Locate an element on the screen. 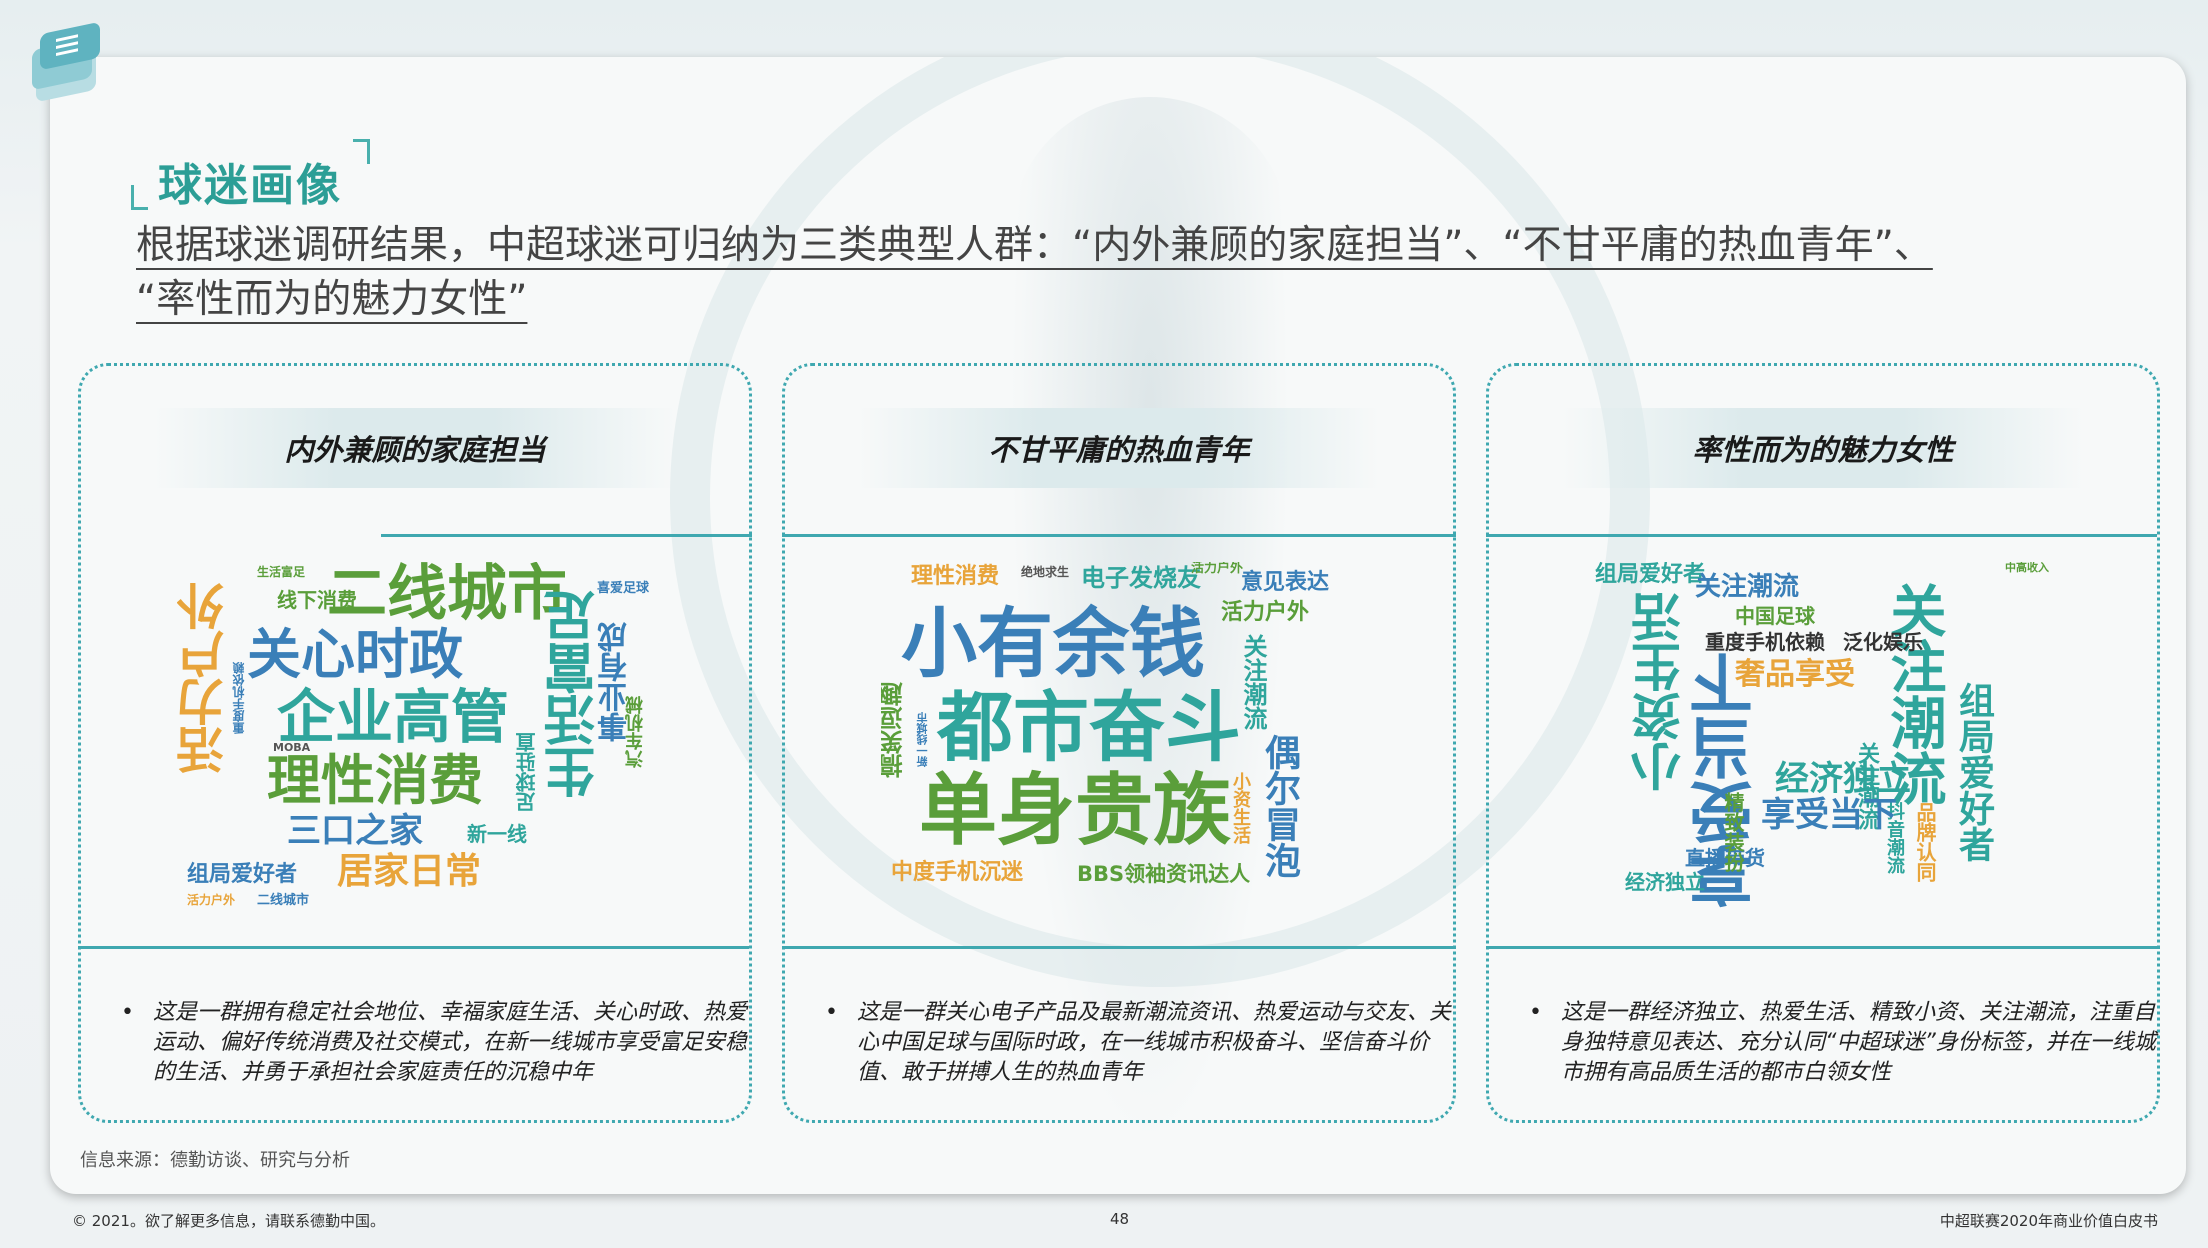 The height and width of the screenshot is (1248, 2208). word: 三口之家 is located at coordinates (355, 831).